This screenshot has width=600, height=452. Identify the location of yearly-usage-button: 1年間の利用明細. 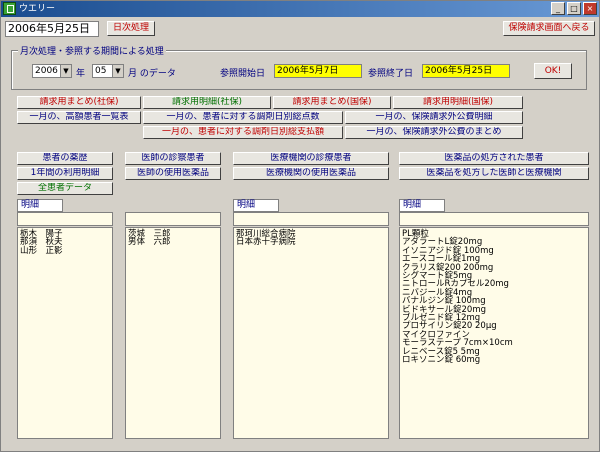
(65, 173).